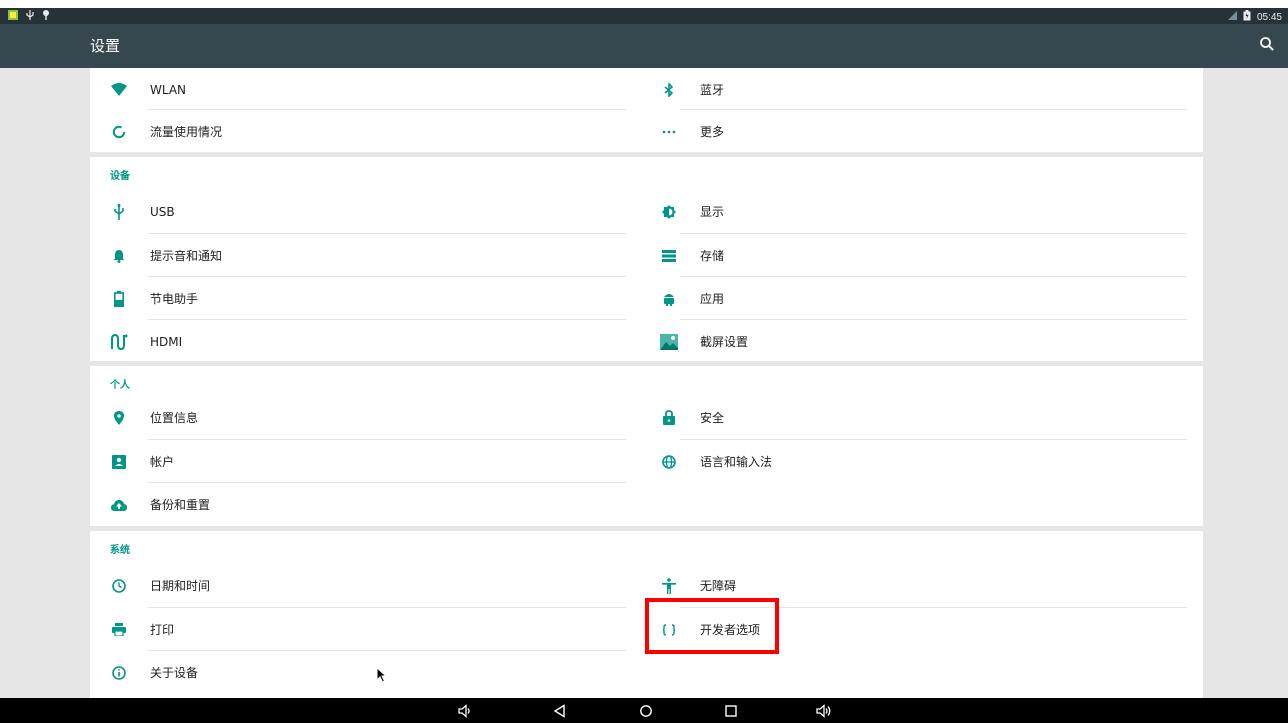  Describe the element at coordinates (46, 16) in the screenshot. I see `debug-notification-icon` at that location.